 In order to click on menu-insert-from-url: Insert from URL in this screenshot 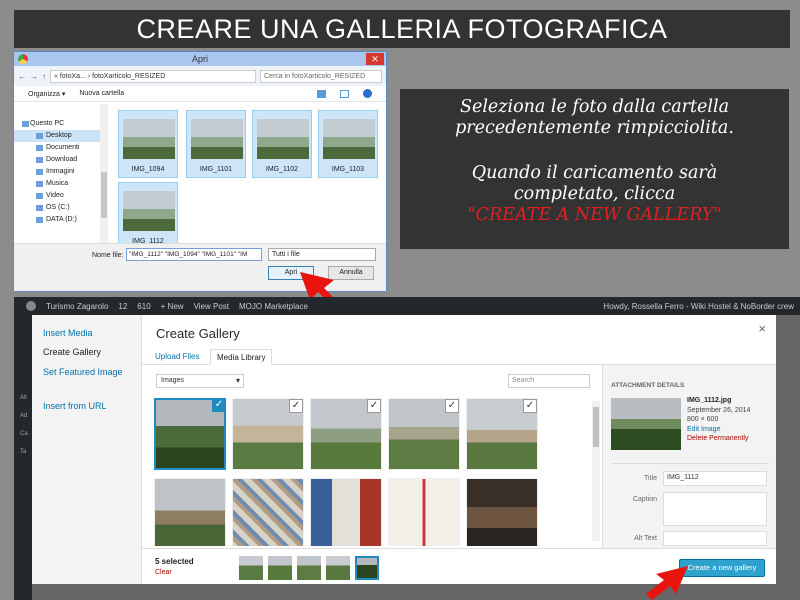, I will do `click(69, 406)`.